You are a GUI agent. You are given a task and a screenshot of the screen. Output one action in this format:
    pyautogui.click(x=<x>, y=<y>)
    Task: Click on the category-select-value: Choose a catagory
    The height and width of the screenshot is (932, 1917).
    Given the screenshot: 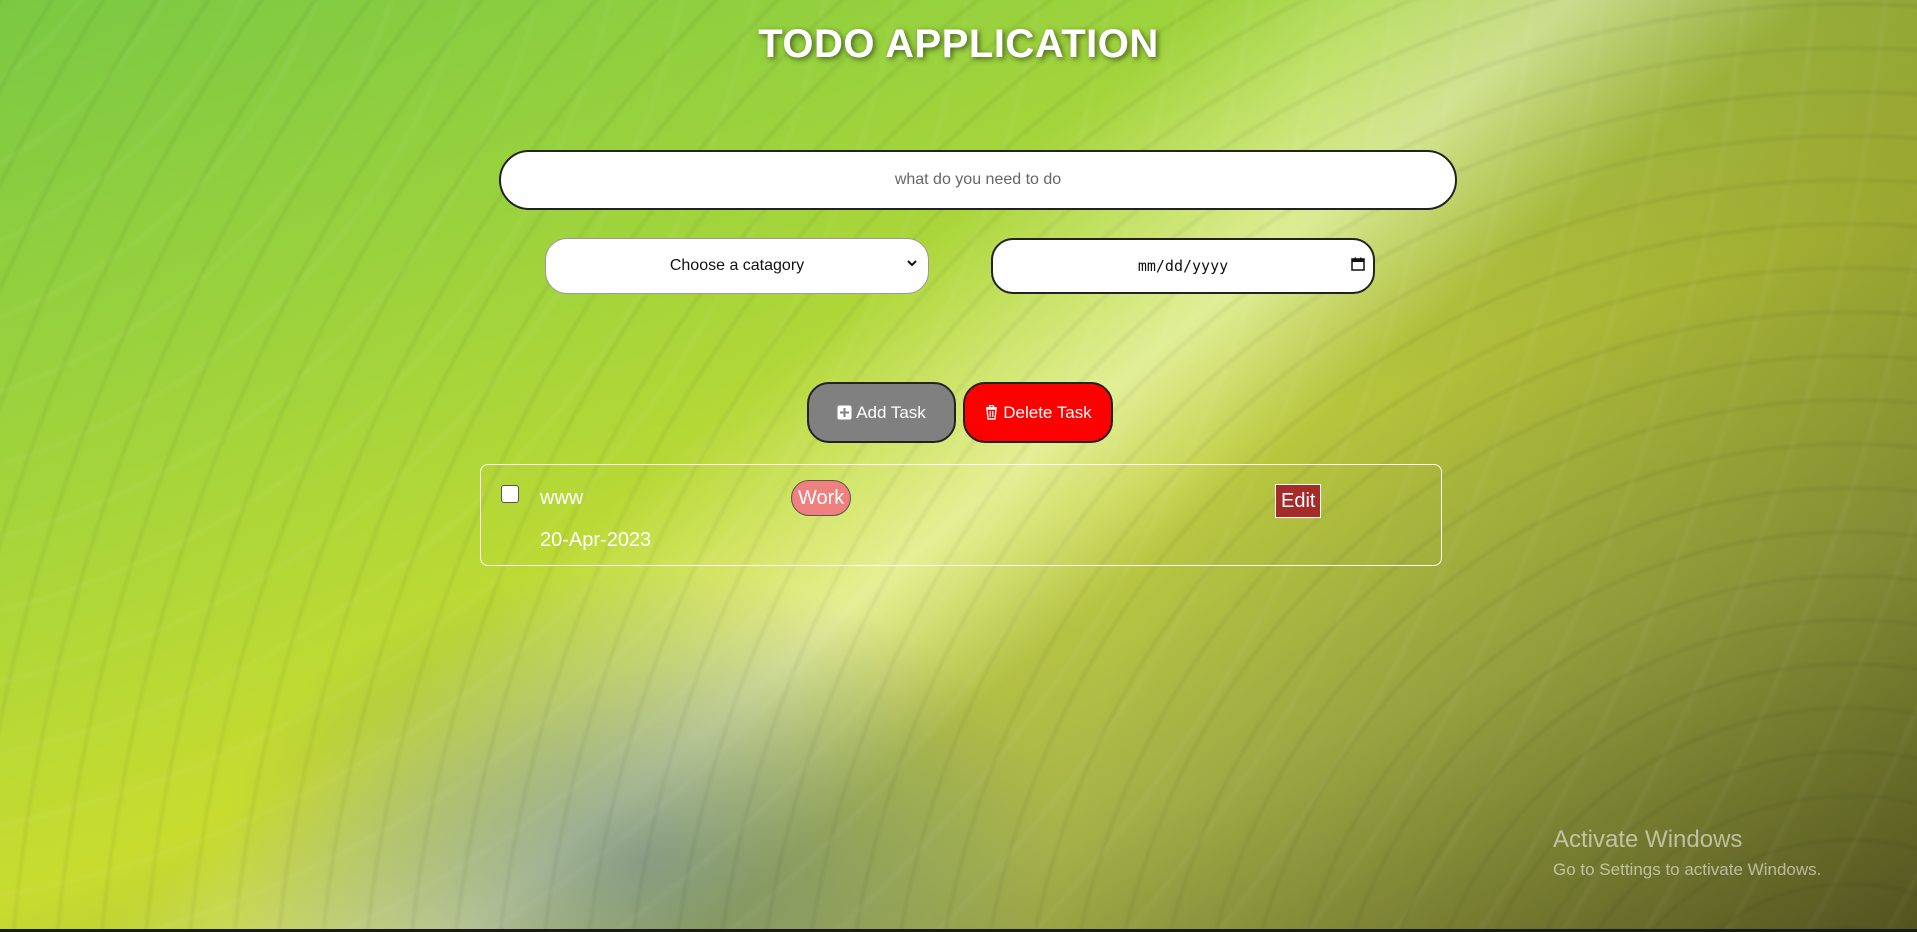 What is the action you would take?
    pyautogui.click(x=737, y=265)
    